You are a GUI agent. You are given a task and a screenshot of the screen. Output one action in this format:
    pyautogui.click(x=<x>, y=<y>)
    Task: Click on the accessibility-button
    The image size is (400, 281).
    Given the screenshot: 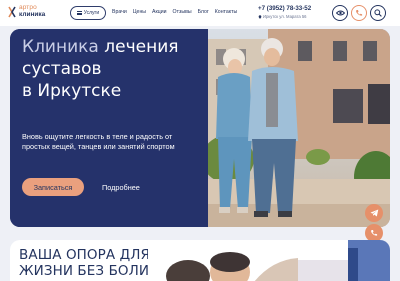 What is the action you would take?
    pyautogui.click(x=340, y=13)
    